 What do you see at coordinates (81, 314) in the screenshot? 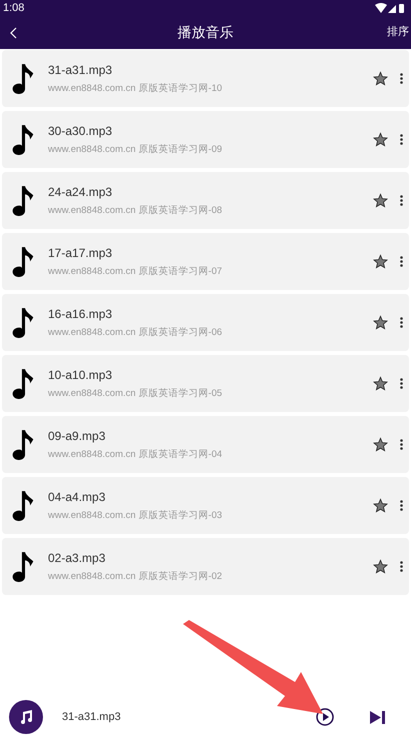
I see `track-title: 16-a16.mp3` at bounding box center [81, 314].